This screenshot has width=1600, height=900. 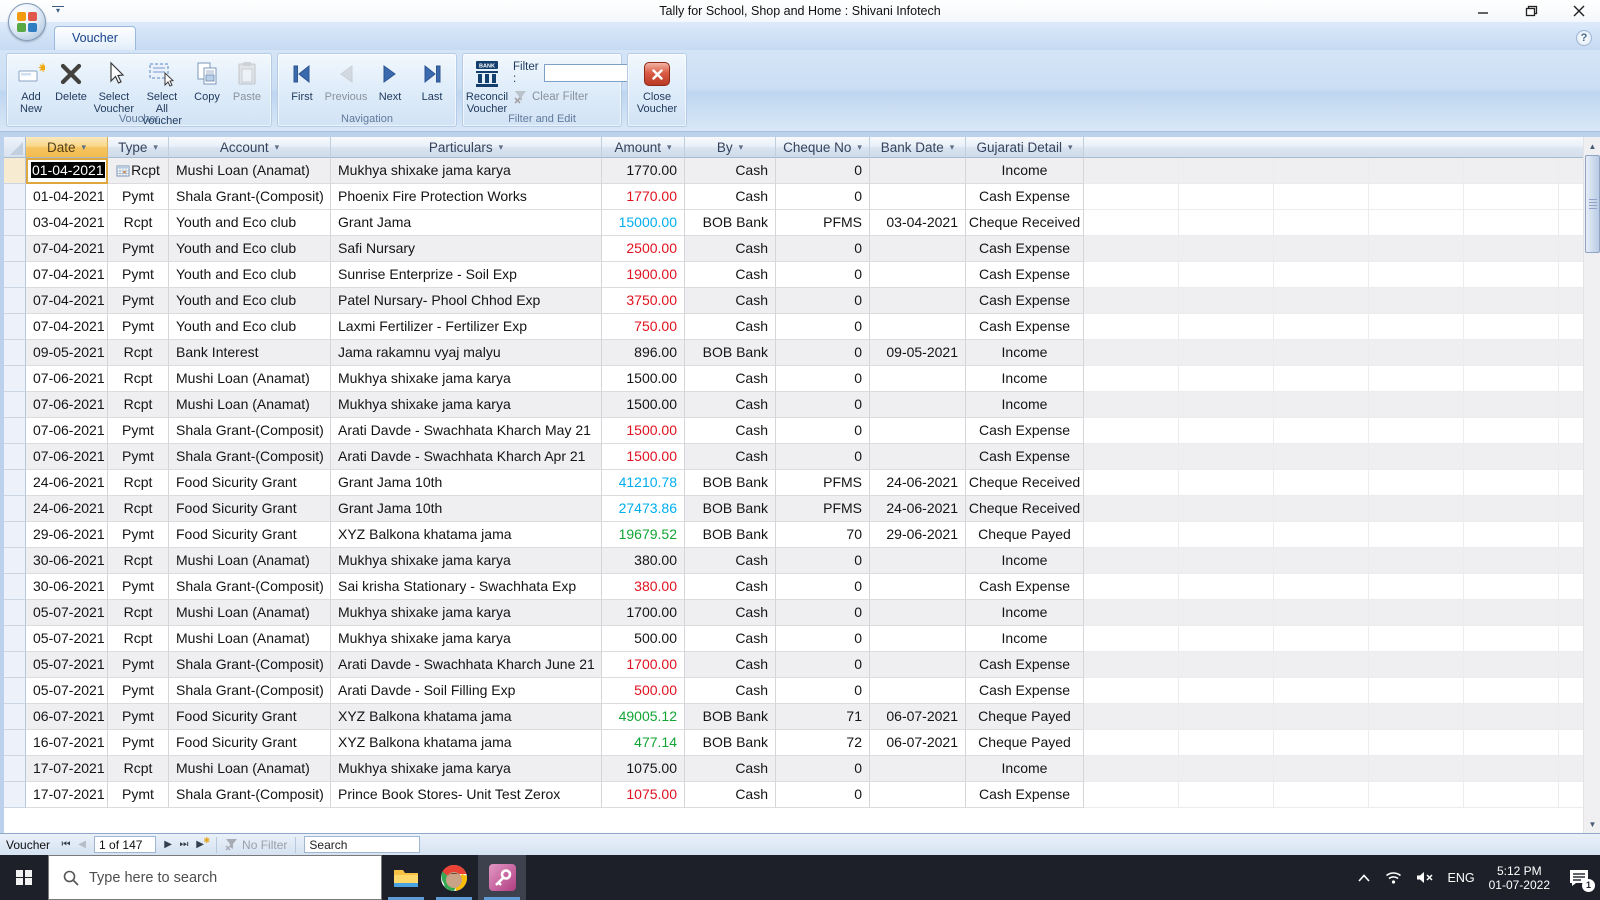 I want to click on cell-amount: 2500.00, so click(x=643, y=249).